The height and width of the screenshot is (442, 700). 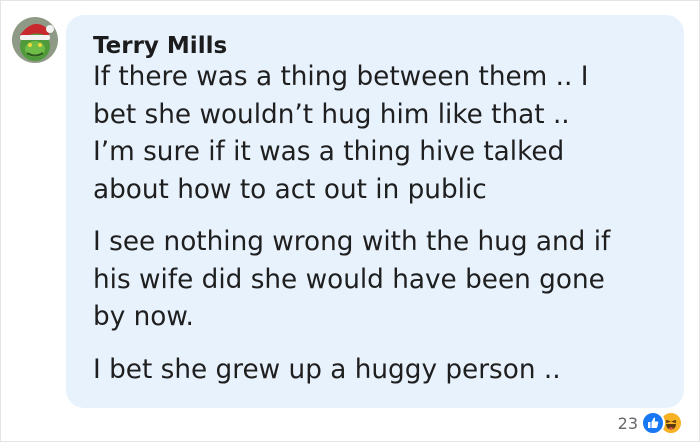 I want to click on comment-line: I see nothing wrong with the hug and if, so click(x=352, y=242).